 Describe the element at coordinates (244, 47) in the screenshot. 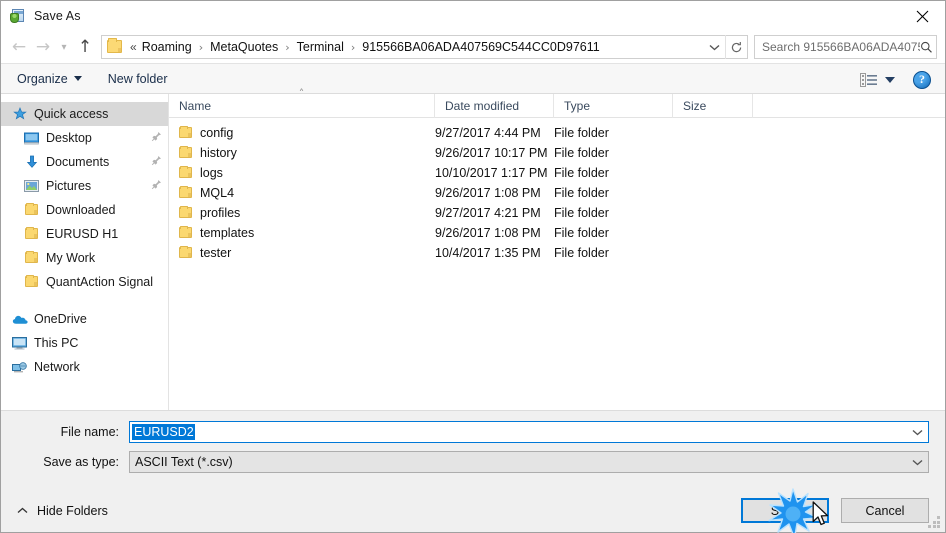

I see `breadcrumb-item-metaquotes: MetaQuotes` at that location.